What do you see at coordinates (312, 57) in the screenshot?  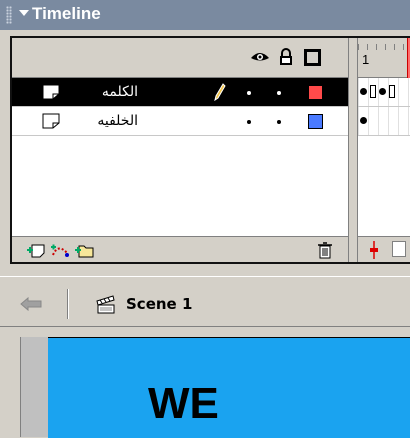 I see `outline-icon` at bounding box center [312, 57].